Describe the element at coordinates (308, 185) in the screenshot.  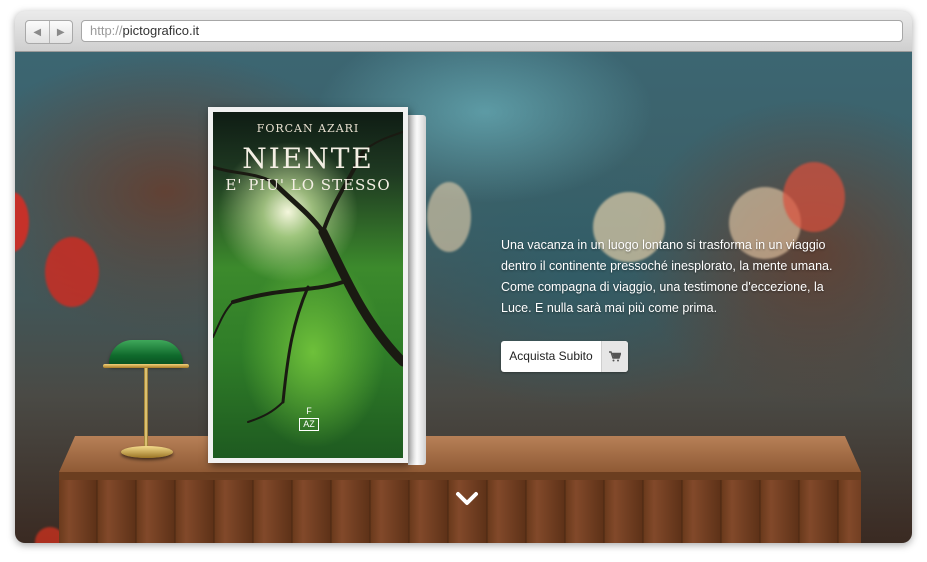
I see `book-subtitle: E' PIU' LO STESSO` at that location.